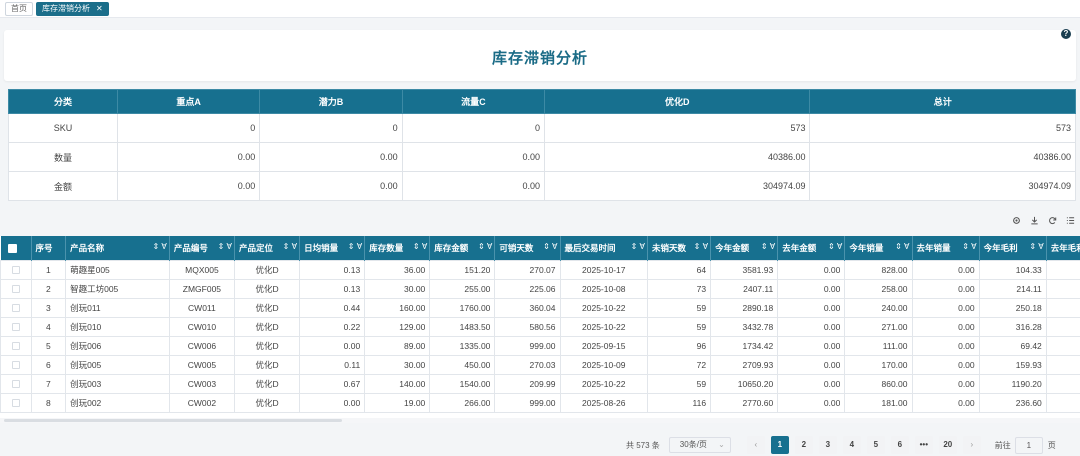 This screenshot has width=1080, height=456. I want to click on tab-home: 首页, so click(19, 8).